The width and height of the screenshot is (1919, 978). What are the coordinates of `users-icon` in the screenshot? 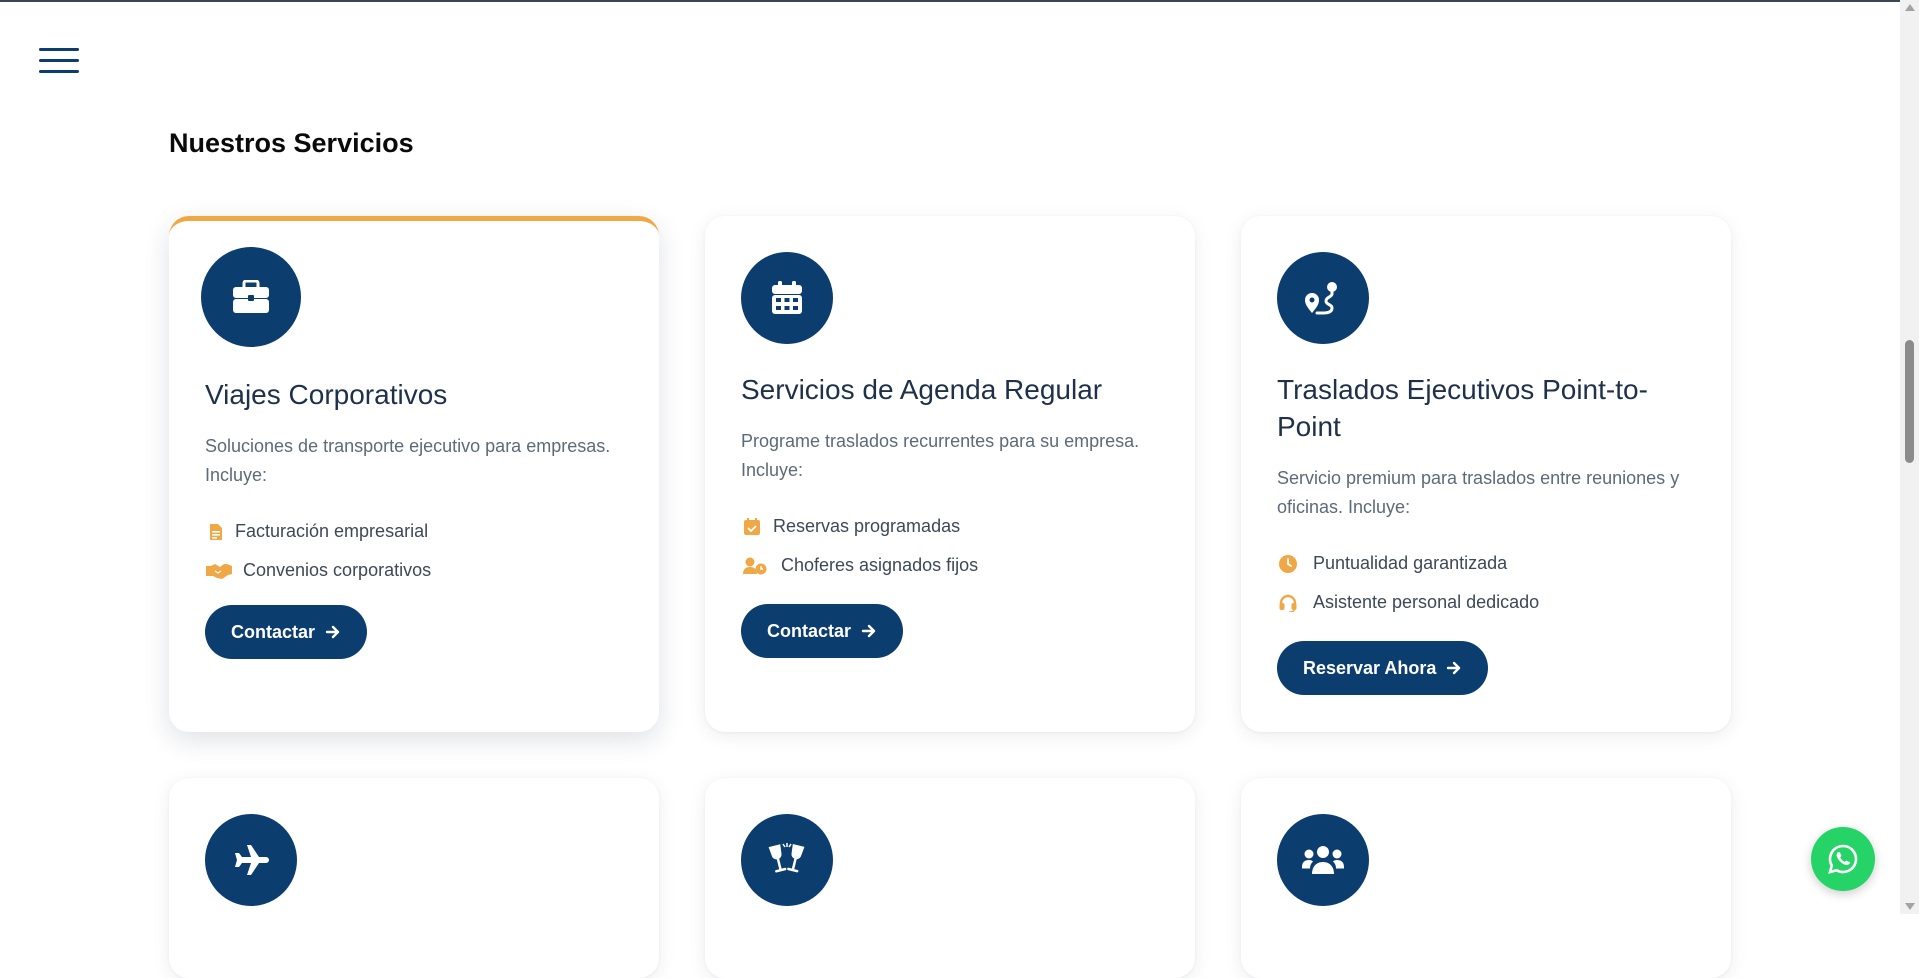 It's located at (1323, 860).